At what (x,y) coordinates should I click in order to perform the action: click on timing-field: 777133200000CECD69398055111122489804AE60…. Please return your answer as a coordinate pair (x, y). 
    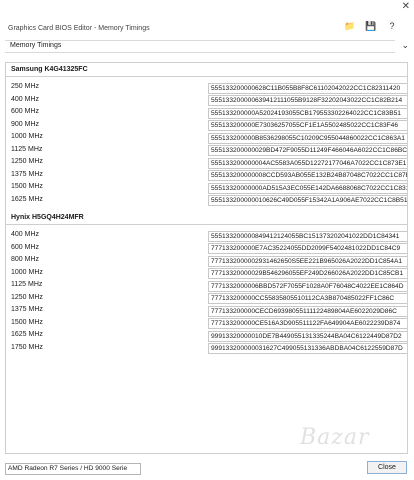
    Looking at the image, I should click on (307, 311).